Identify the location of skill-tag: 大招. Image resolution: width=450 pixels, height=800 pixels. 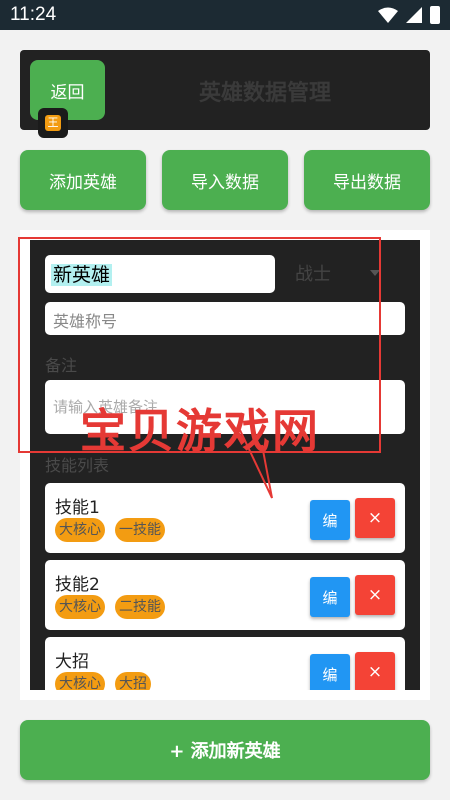
(133, 681).